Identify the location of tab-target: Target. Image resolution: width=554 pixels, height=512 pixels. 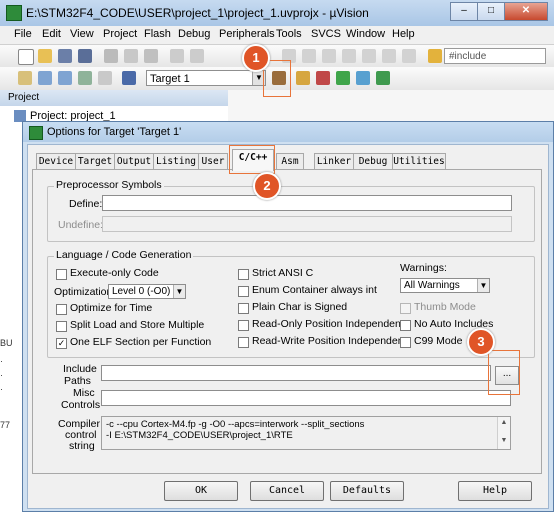
(95, 161).